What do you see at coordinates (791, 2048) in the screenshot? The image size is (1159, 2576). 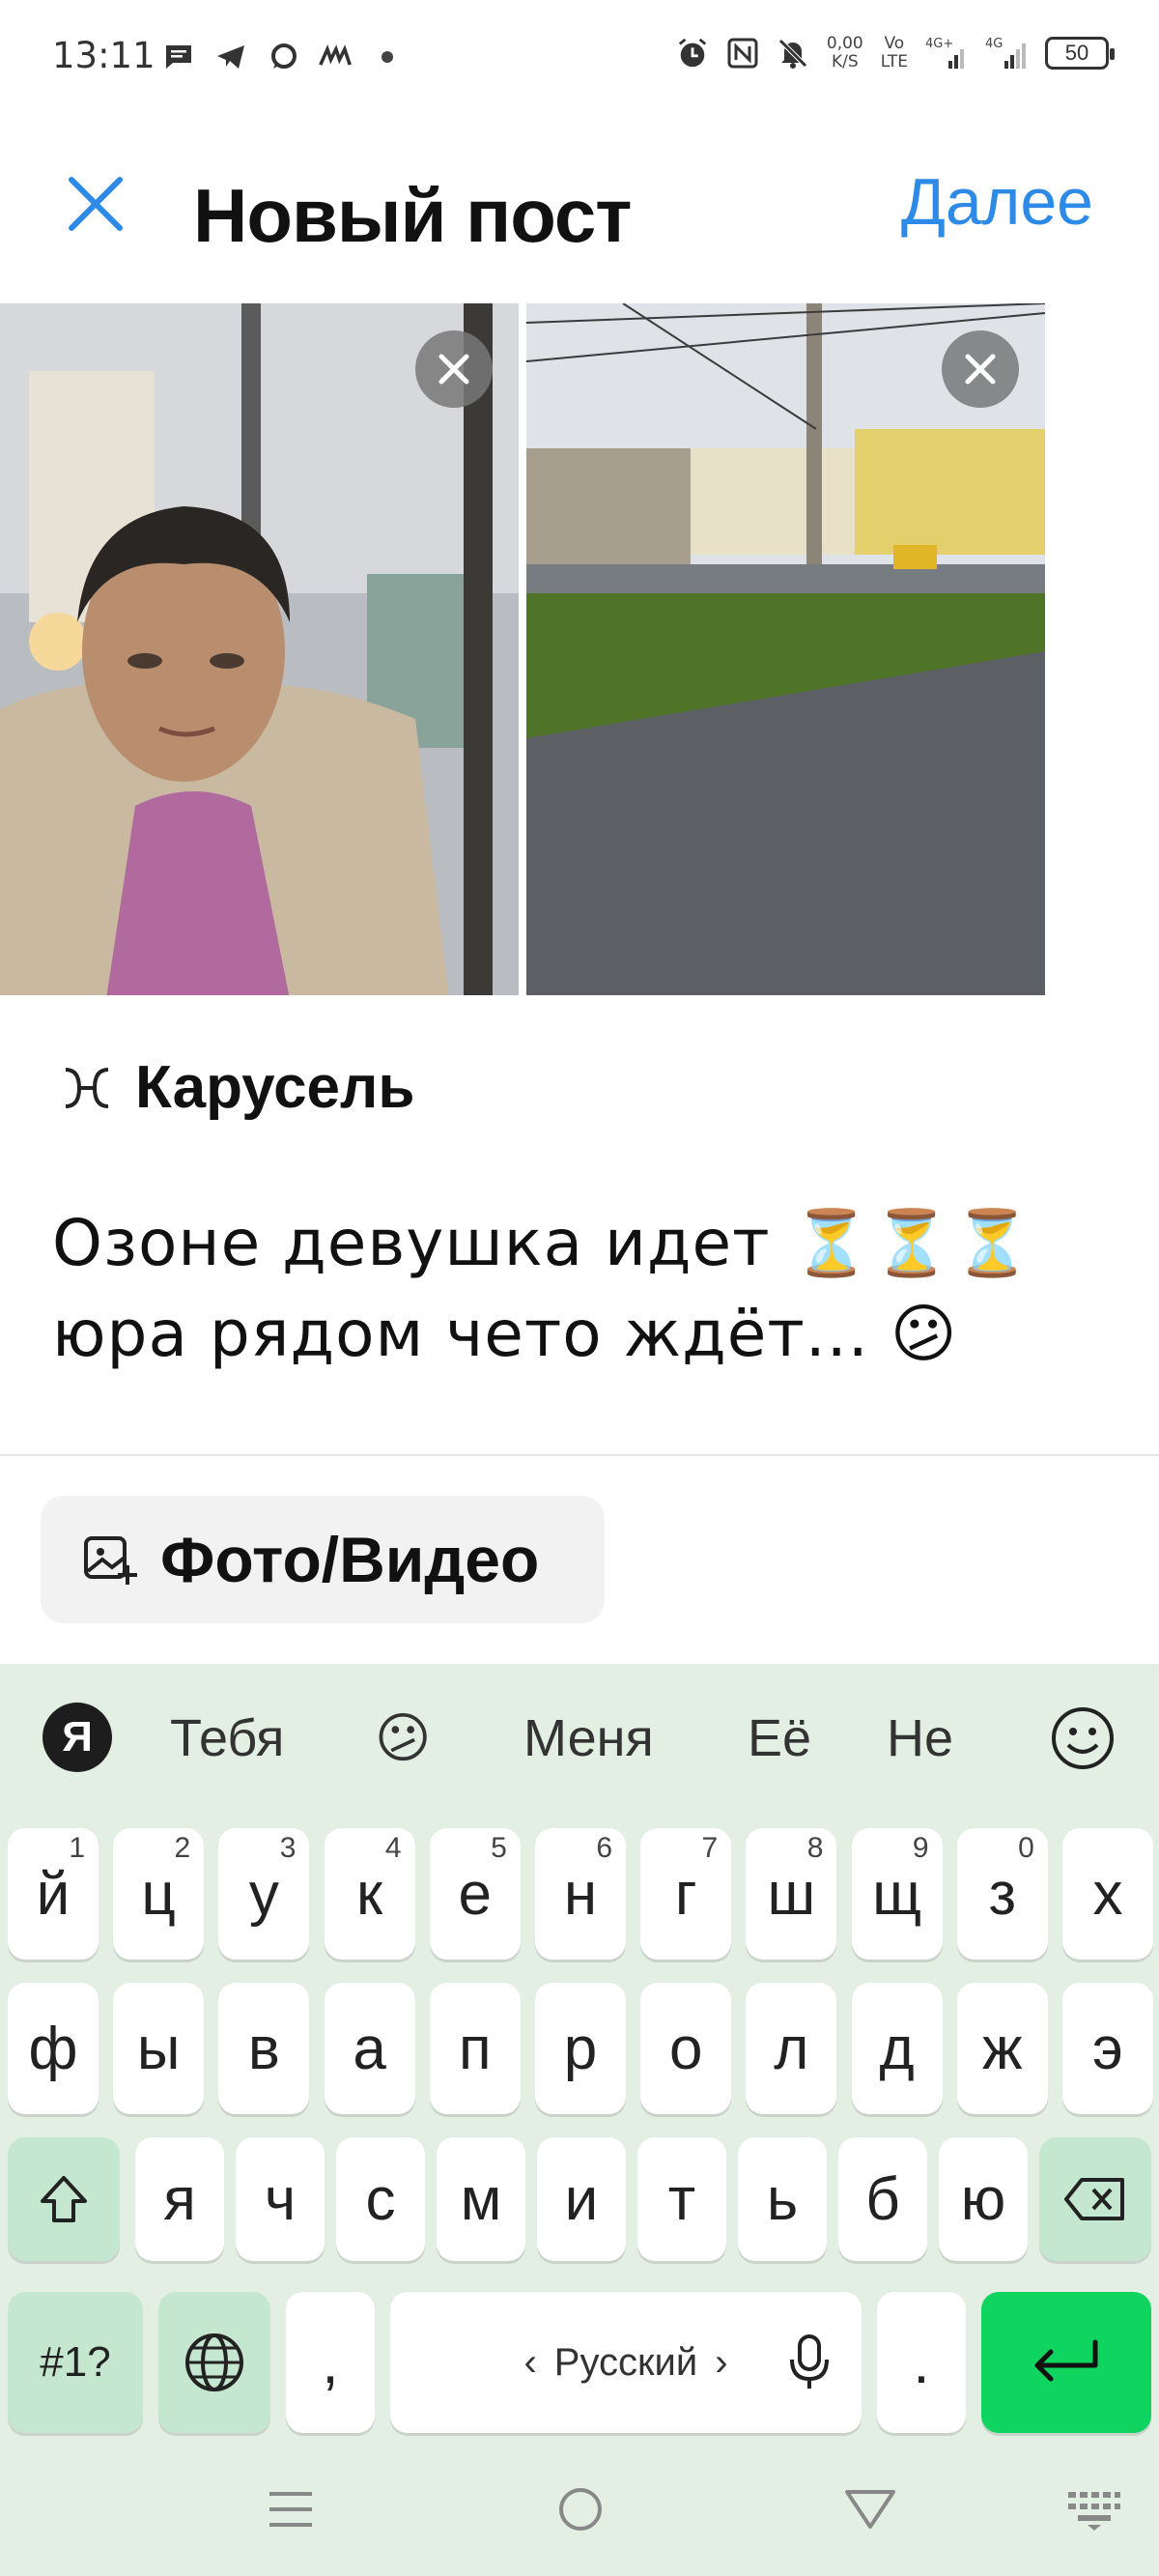 I see `key-row2-7: л` at bounding box center [791, 2048].